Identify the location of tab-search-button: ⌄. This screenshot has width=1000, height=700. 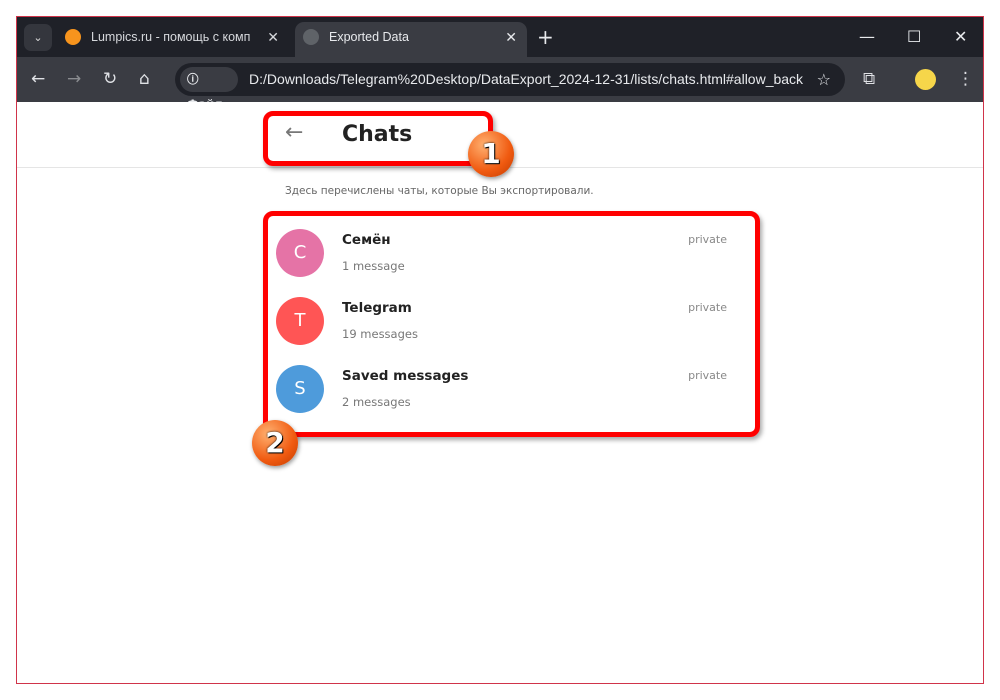
(38, 37).